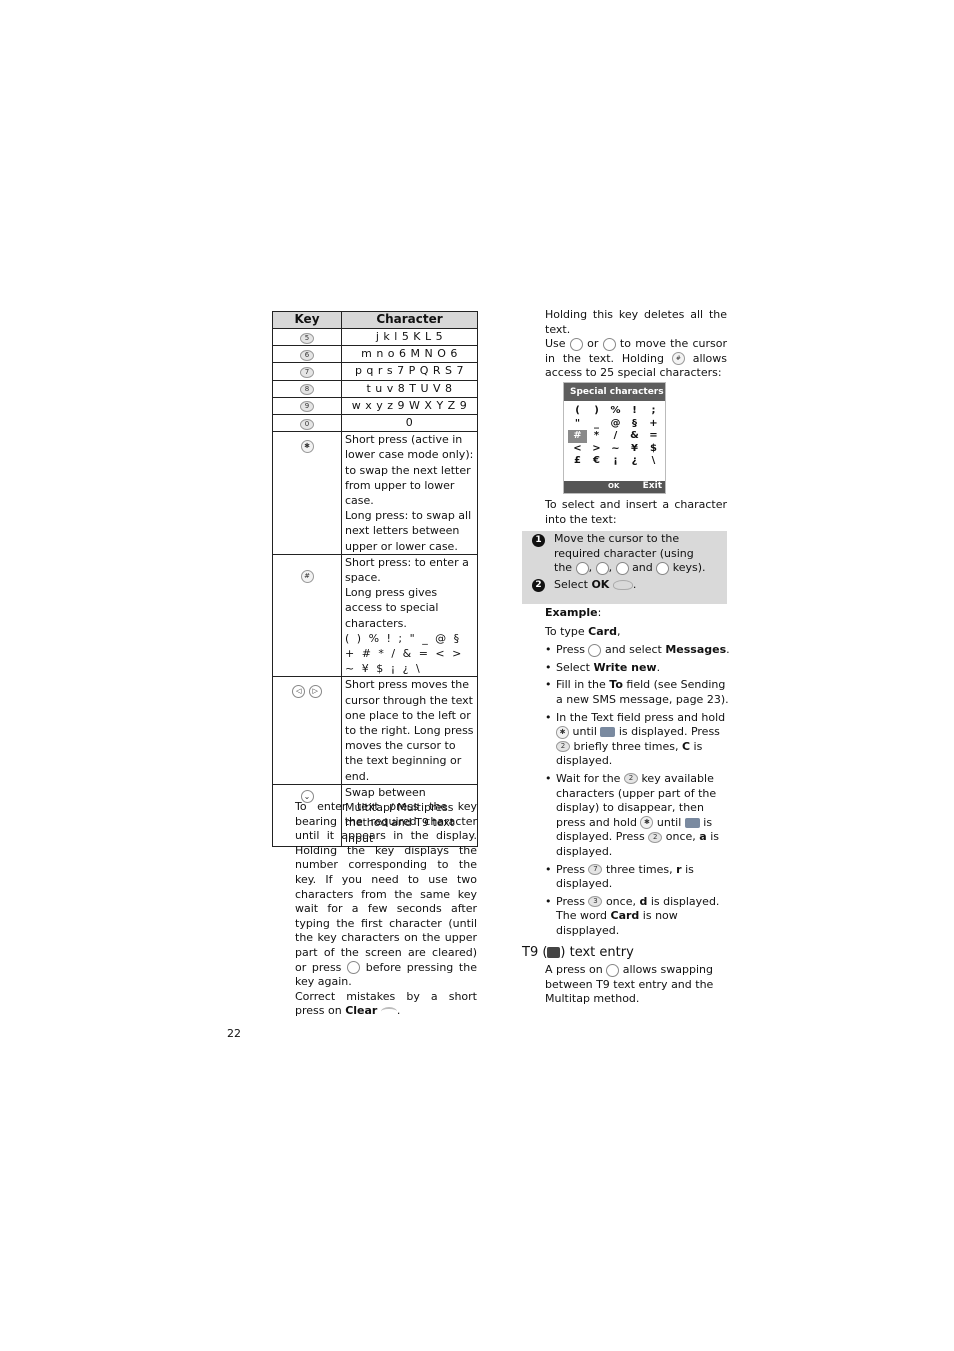  What do you see at coordinates (578, 952) in the screenshot?
I see `t9-heading: T9 () text entry` at bounding box center [578, 952].